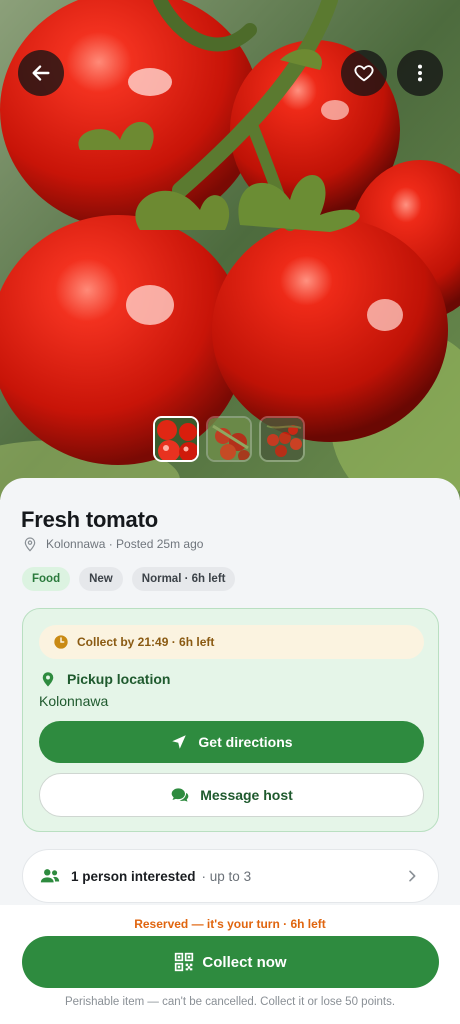 The width and height of the screenshot is (460, 1024). Describe the element at coordinates (226, 876) in the screenshot. I see `interested-limit: · up to 3` at that location.